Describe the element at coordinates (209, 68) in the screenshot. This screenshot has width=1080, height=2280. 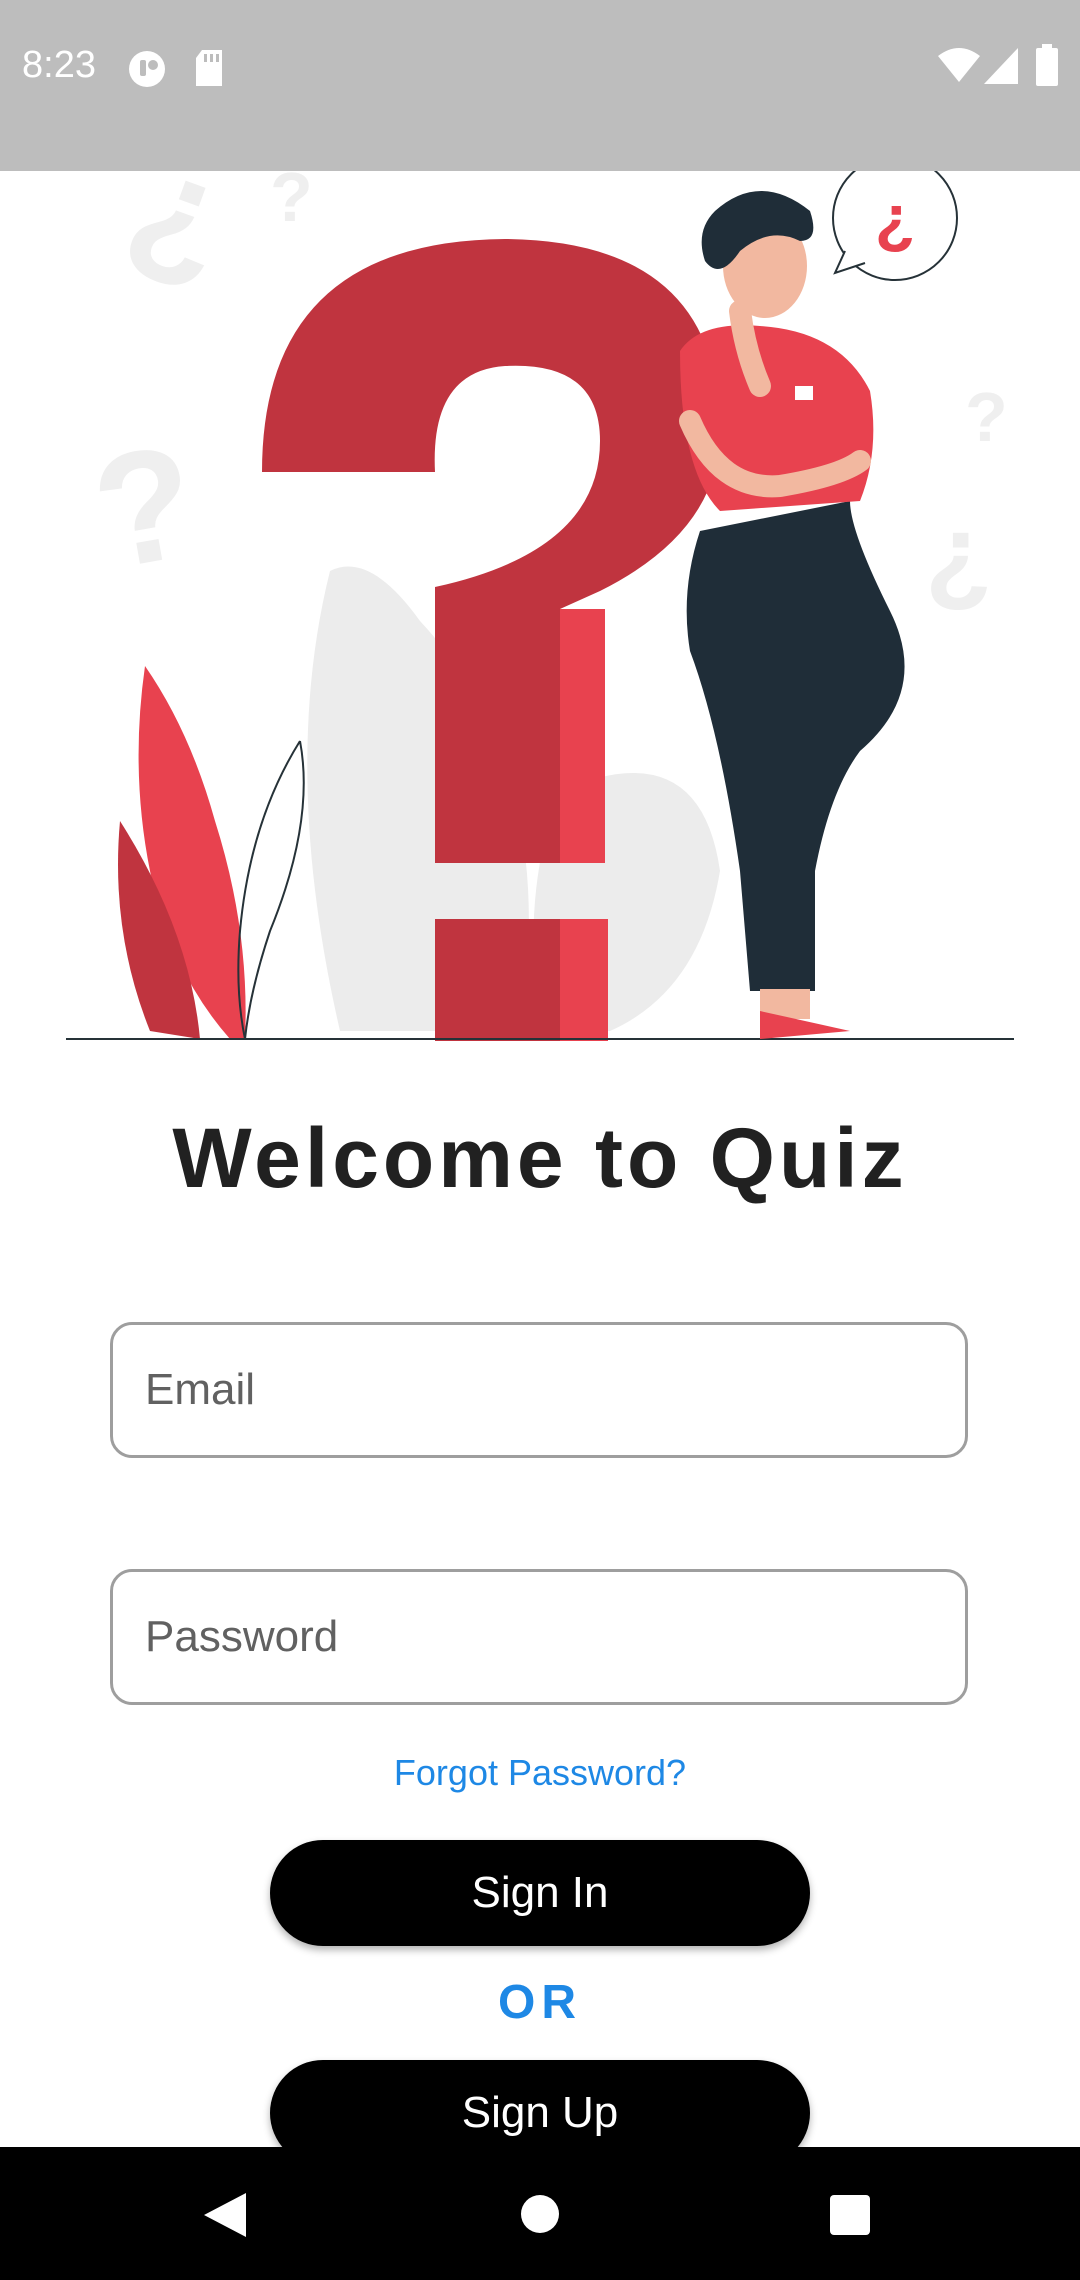
I see `sd-card-icon` at that location.